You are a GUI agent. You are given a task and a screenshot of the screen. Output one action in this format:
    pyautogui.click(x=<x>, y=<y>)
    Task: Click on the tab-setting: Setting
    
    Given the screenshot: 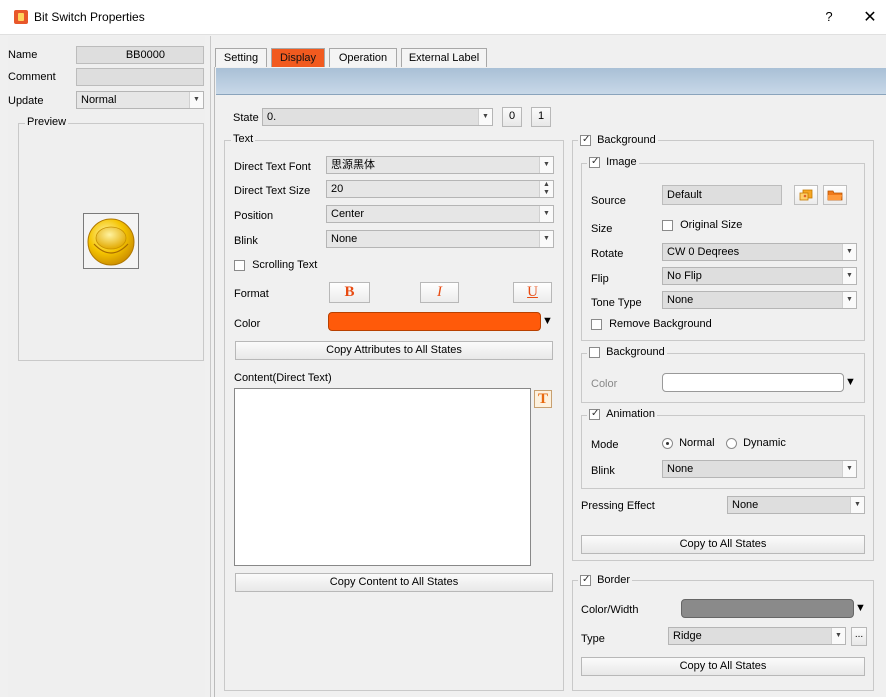 What is the action you would take?
    pyautogui.click(x=241, y=57)
    